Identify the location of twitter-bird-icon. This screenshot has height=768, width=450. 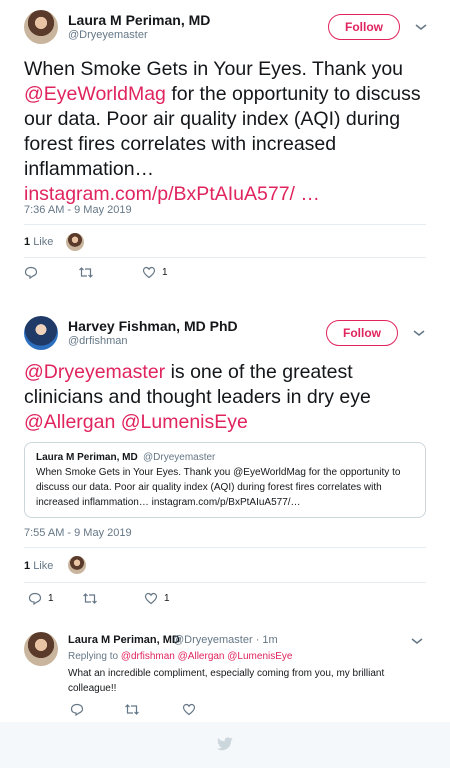
(225, 744).